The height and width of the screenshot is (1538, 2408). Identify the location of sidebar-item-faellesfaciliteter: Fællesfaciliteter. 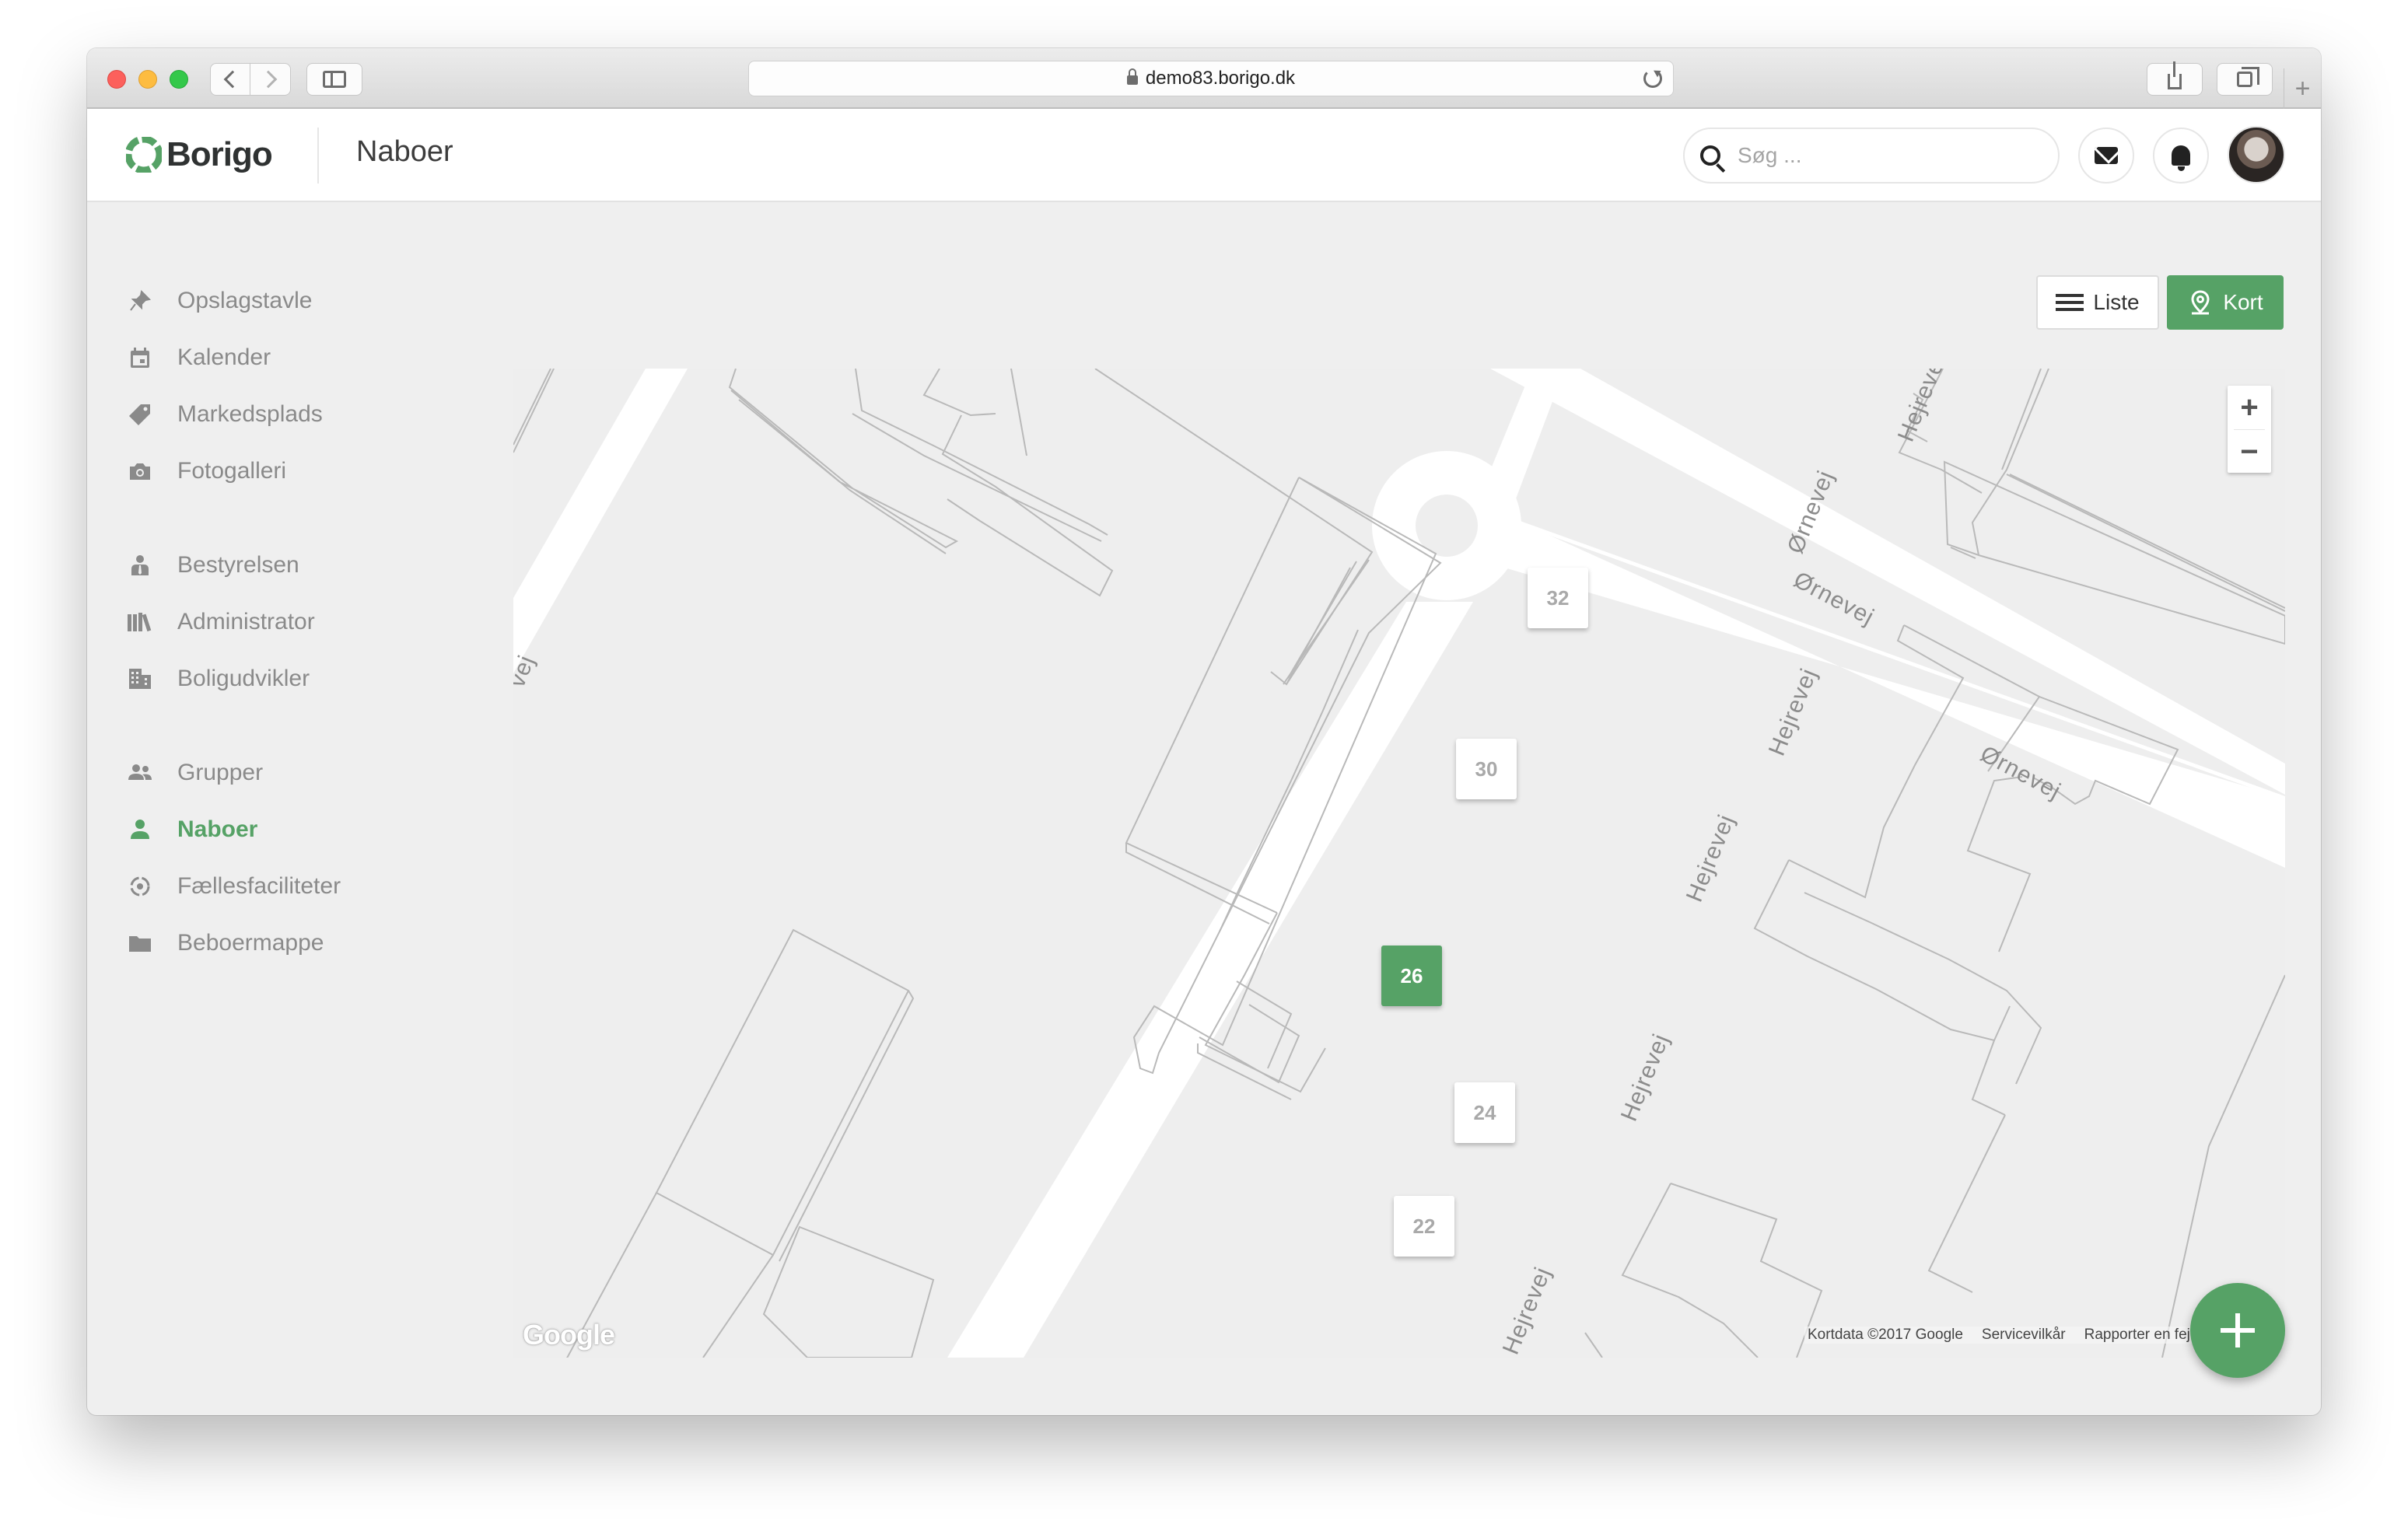
(233, 886).